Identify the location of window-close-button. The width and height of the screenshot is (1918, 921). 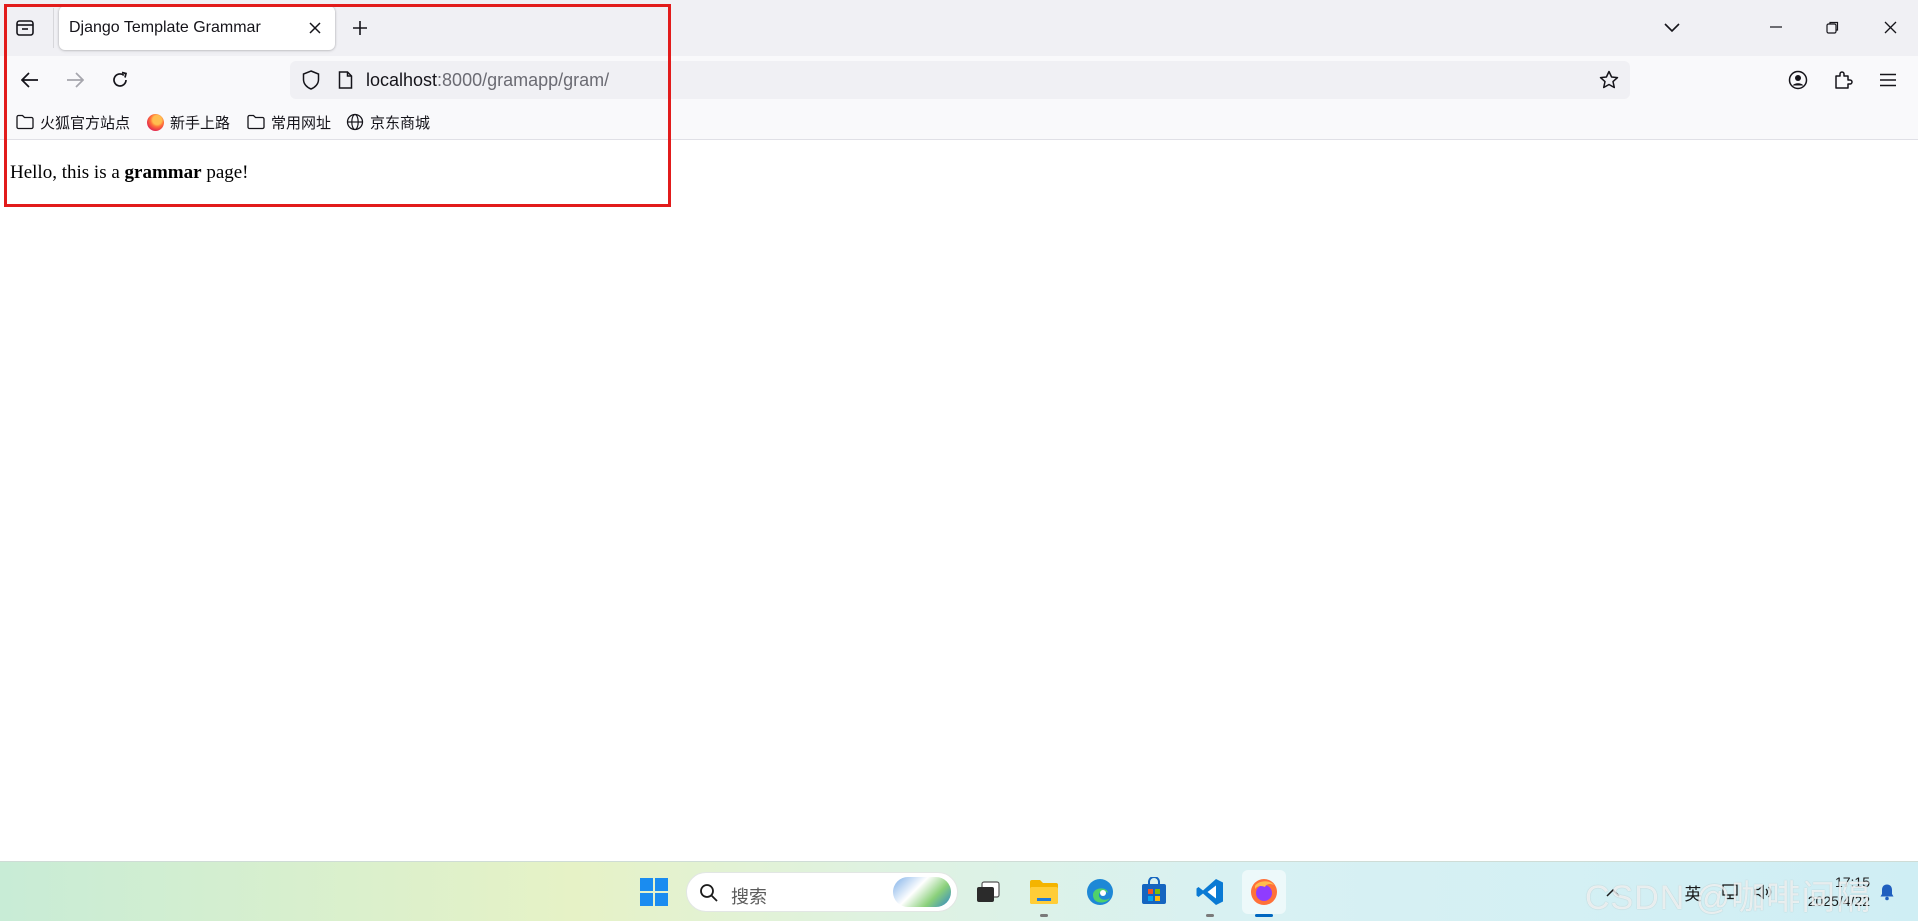
(1890, 27).